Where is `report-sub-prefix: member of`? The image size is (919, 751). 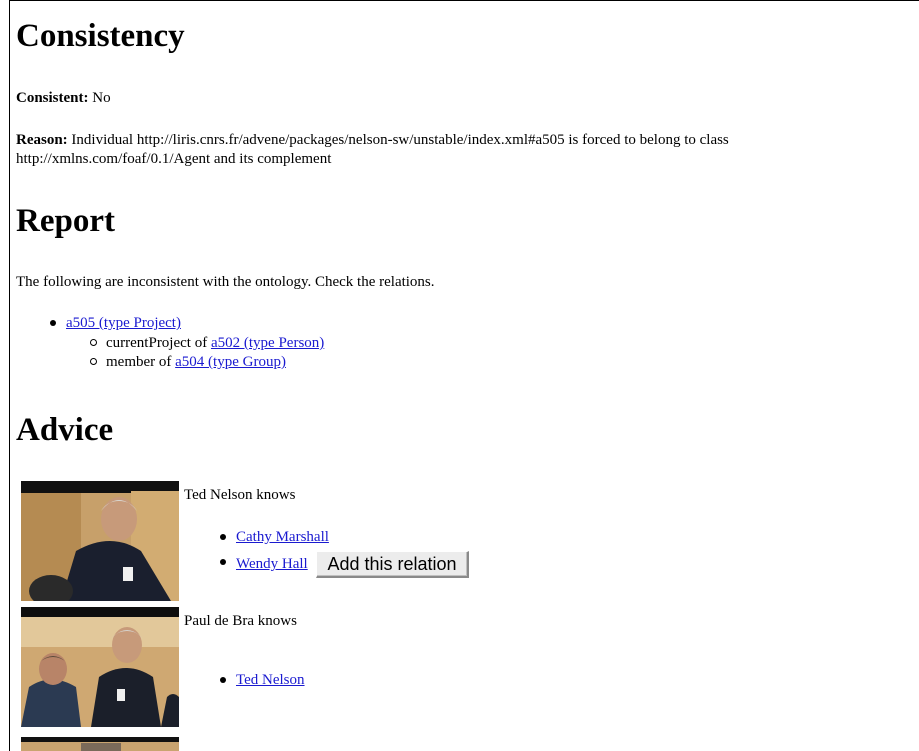
report-sub-prefix: member of is located at coordinates (141, 362).